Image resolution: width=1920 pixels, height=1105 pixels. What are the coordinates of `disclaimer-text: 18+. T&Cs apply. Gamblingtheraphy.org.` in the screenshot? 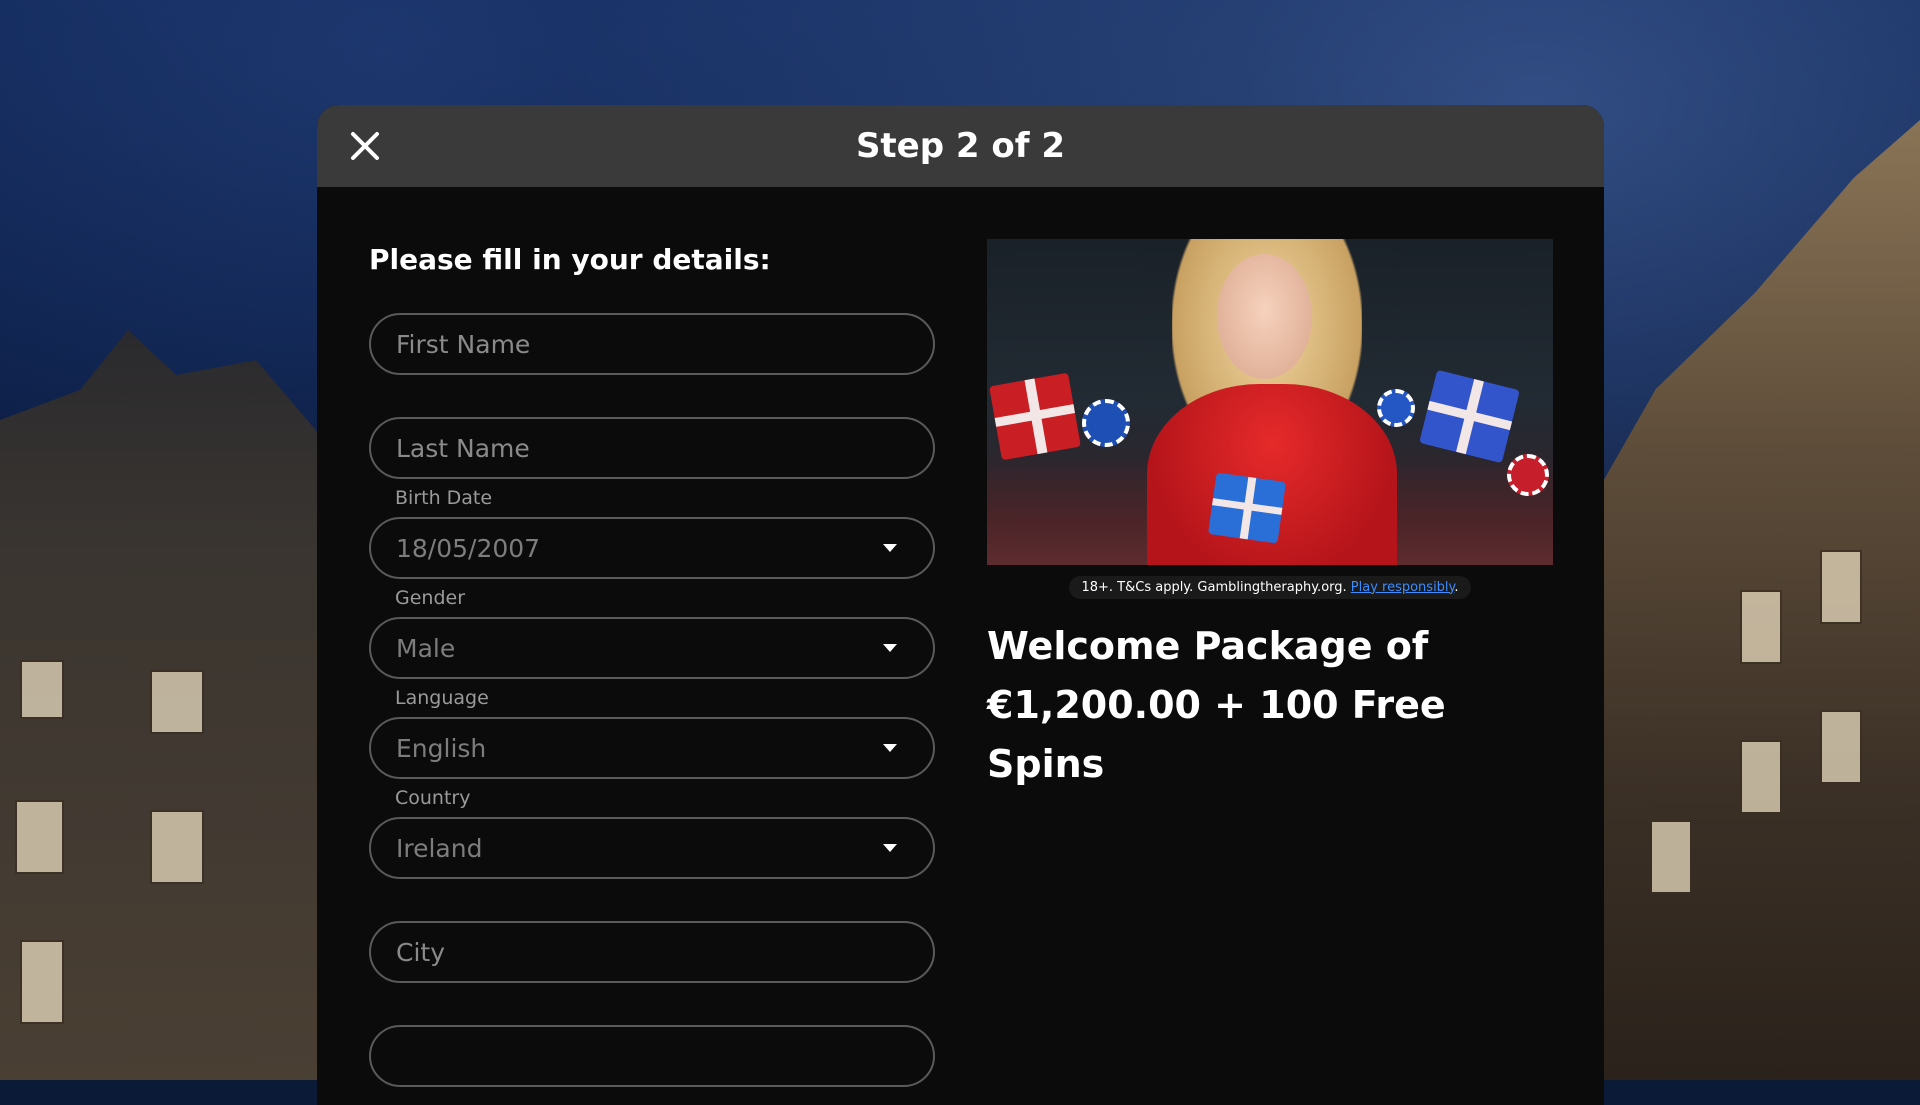 It's located at (1216, 587).